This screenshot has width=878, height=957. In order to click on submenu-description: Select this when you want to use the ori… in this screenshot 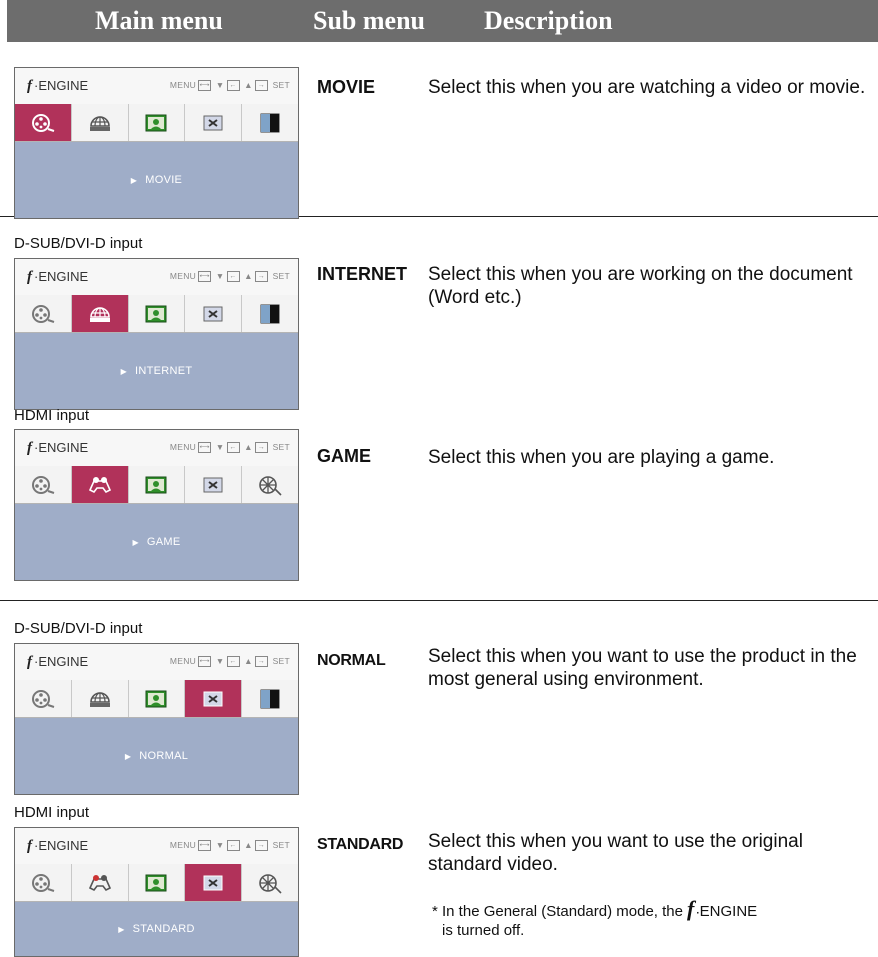, I will do `click(615, 853)`.